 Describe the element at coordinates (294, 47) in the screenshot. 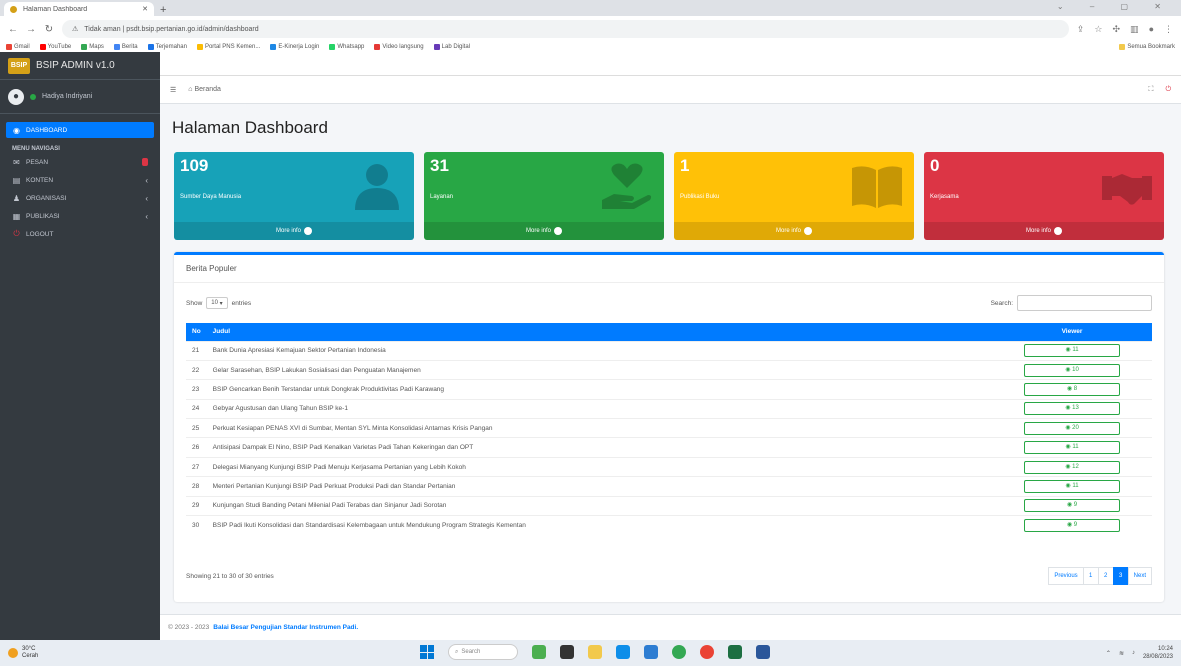

I see `bookmark-item: E-Kinerja Login` at that location.